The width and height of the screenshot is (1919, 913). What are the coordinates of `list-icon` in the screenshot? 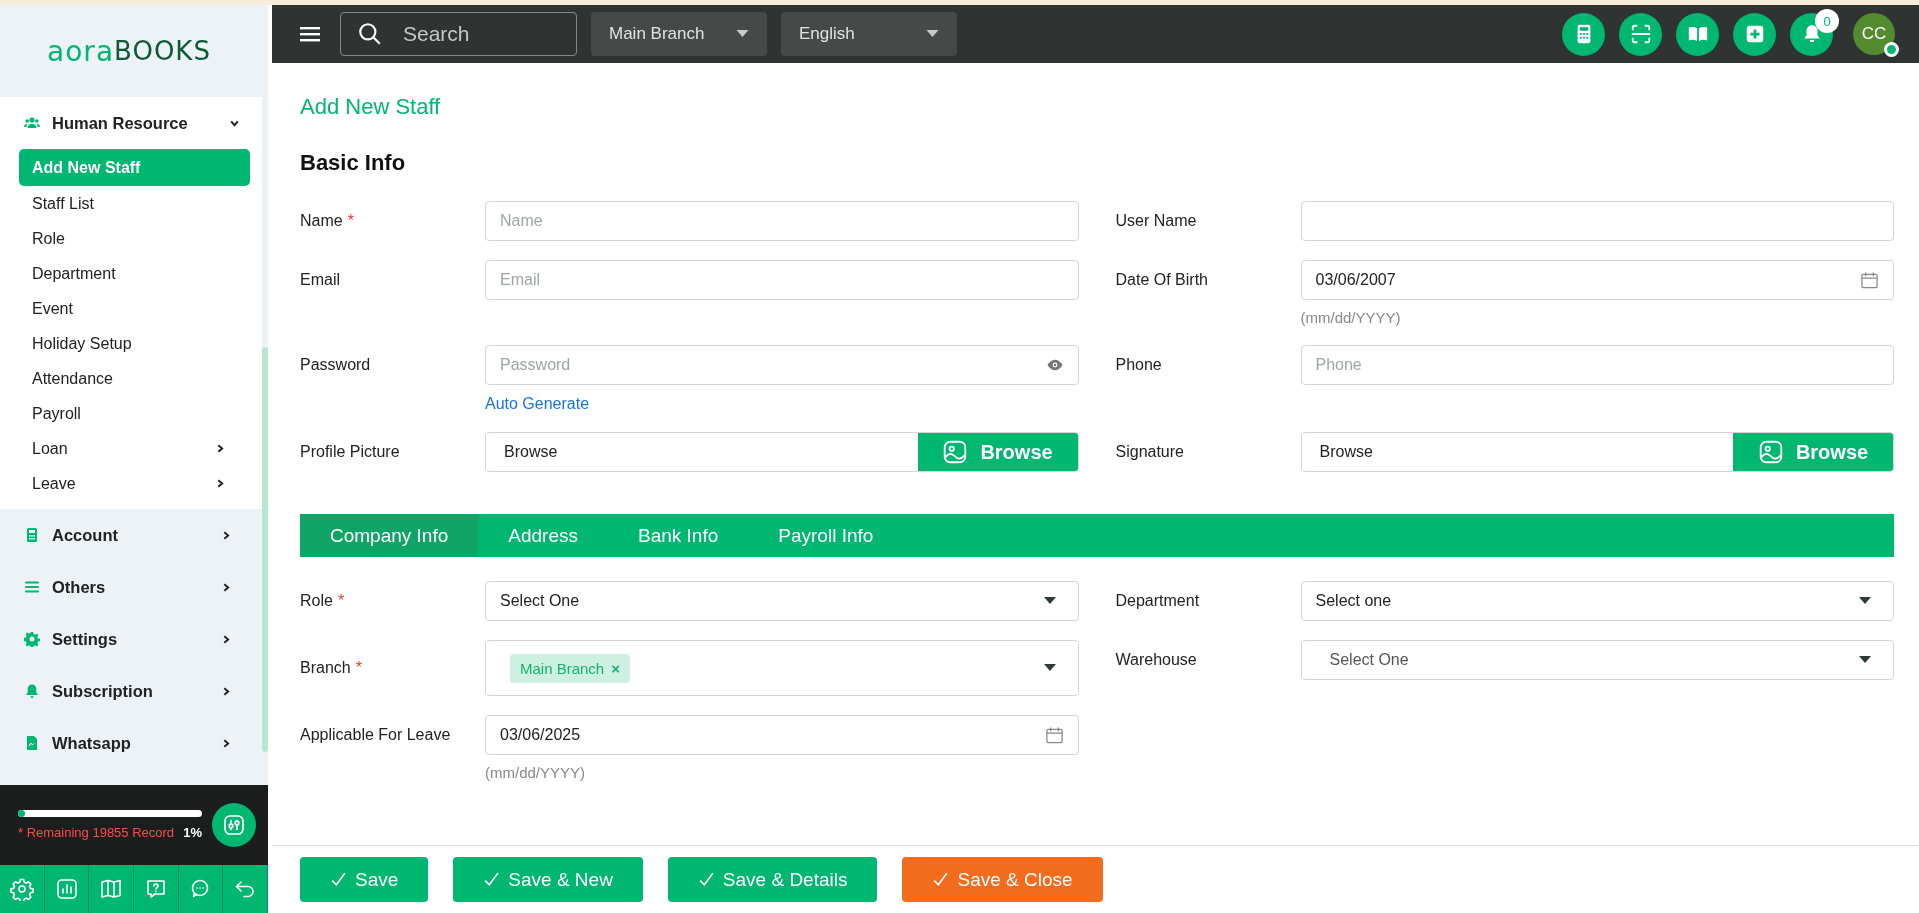 It's located at (32, 587).